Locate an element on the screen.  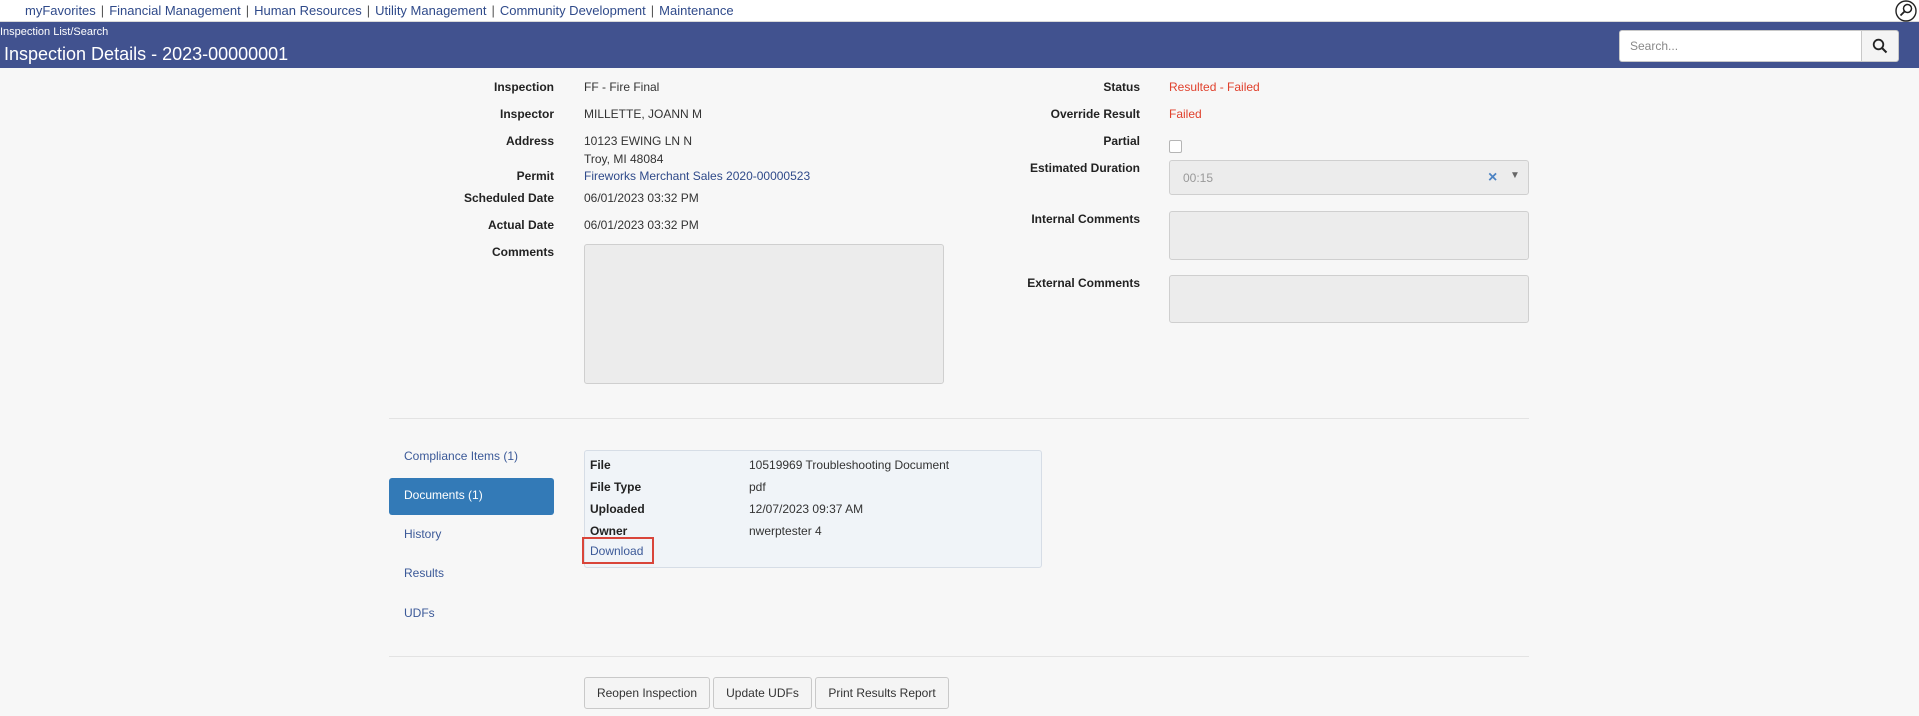
actual-date-label: Actual Date is located at coordinates (520, 225).